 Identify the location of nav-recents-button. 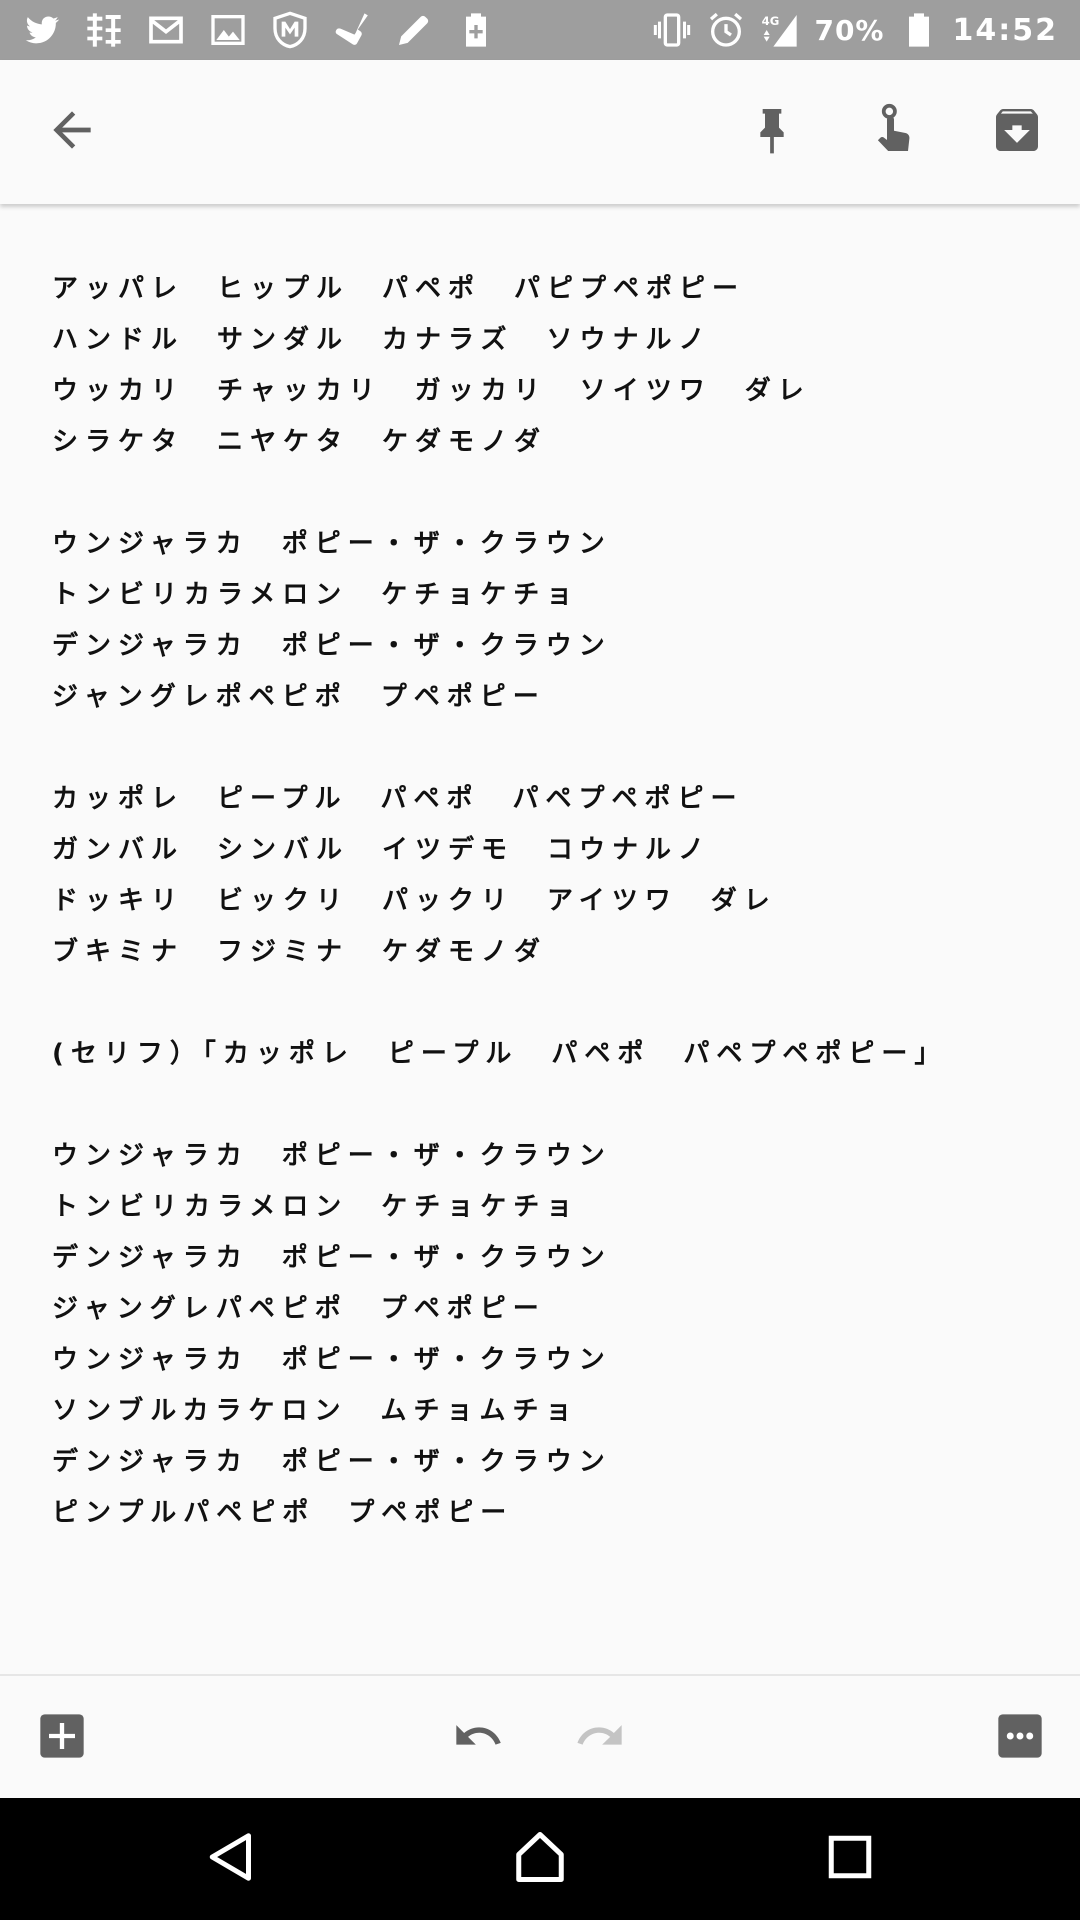
(850, 1859).